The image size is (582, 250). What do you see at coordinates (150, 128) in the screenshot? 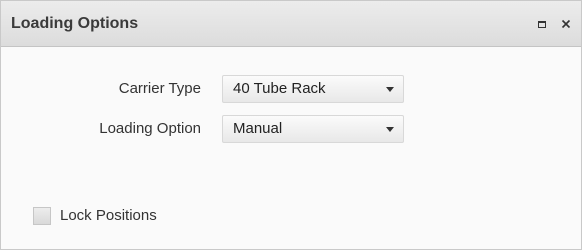
I see `loading-option-label: Loading Option` at bounding box center [150, 128].